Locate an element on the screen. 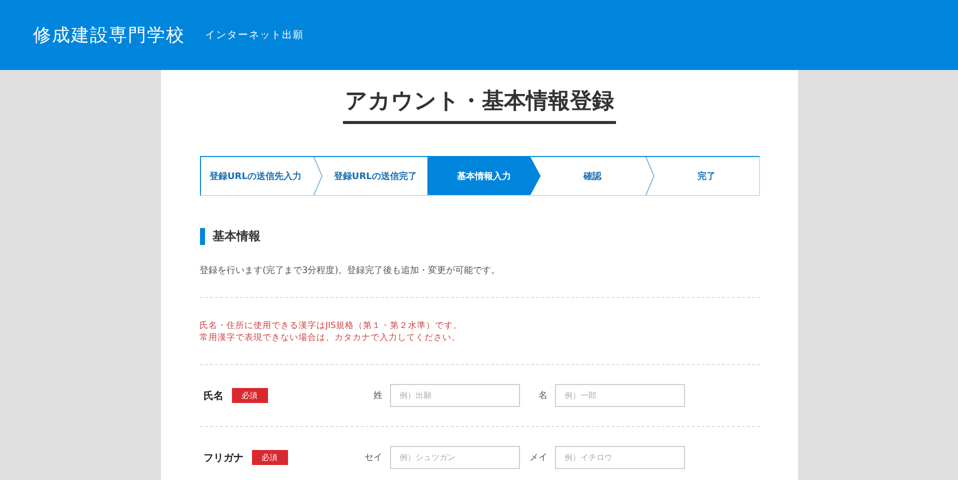 The image size is (958, 480). text-input-field: 例）シュツガン is located at coordinates (455, 457).